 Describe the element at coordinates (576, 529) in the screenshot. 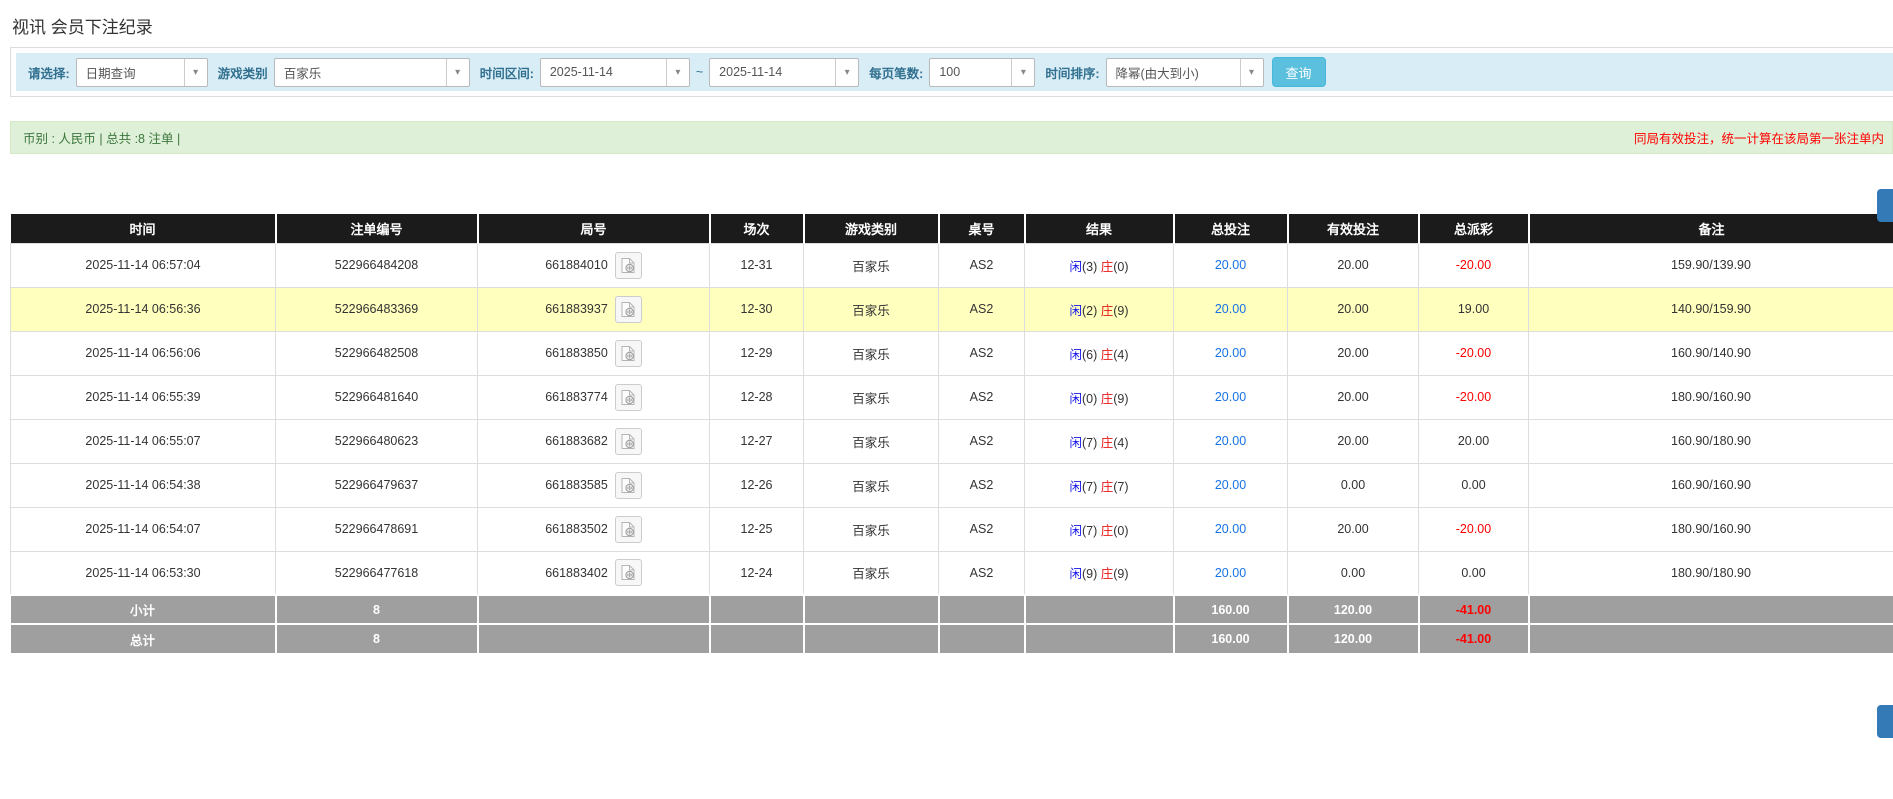

I see `round-id-value: 661883502` at that location.